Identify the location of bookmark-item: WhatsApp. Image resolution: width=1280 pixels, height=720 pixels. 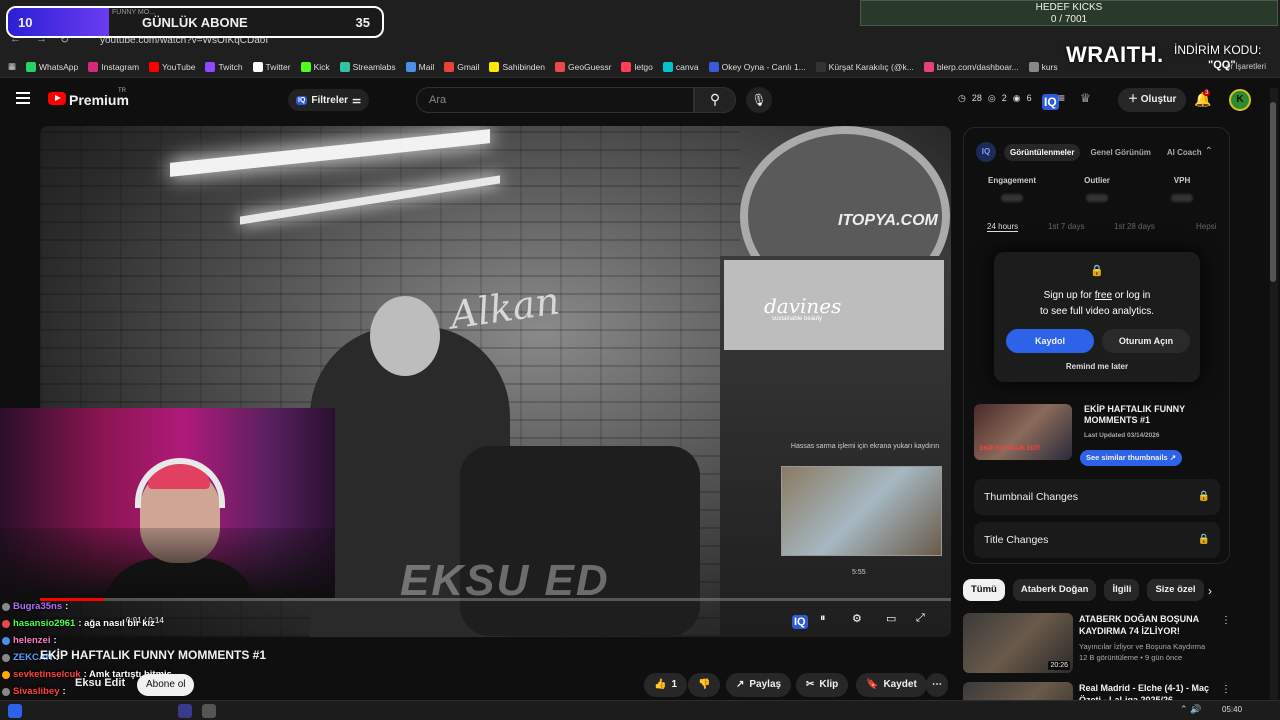
(52, 66).